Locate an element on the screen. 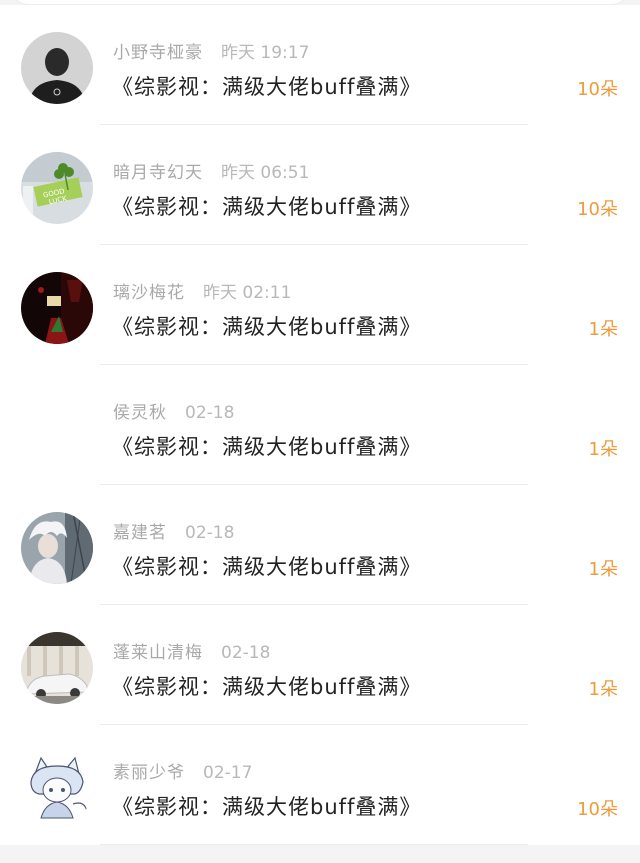 The image size is (640, 863). timestamp: 昨天 19:17 is located at coordinates (265, 53).